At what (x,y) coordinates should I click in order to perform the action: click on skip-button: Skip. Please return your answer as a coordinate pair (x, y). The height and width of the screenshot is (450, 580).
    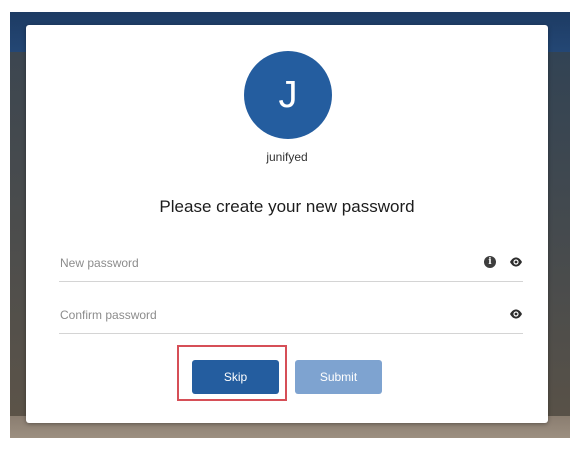
    Looking at the image, I should click on (235, 377).